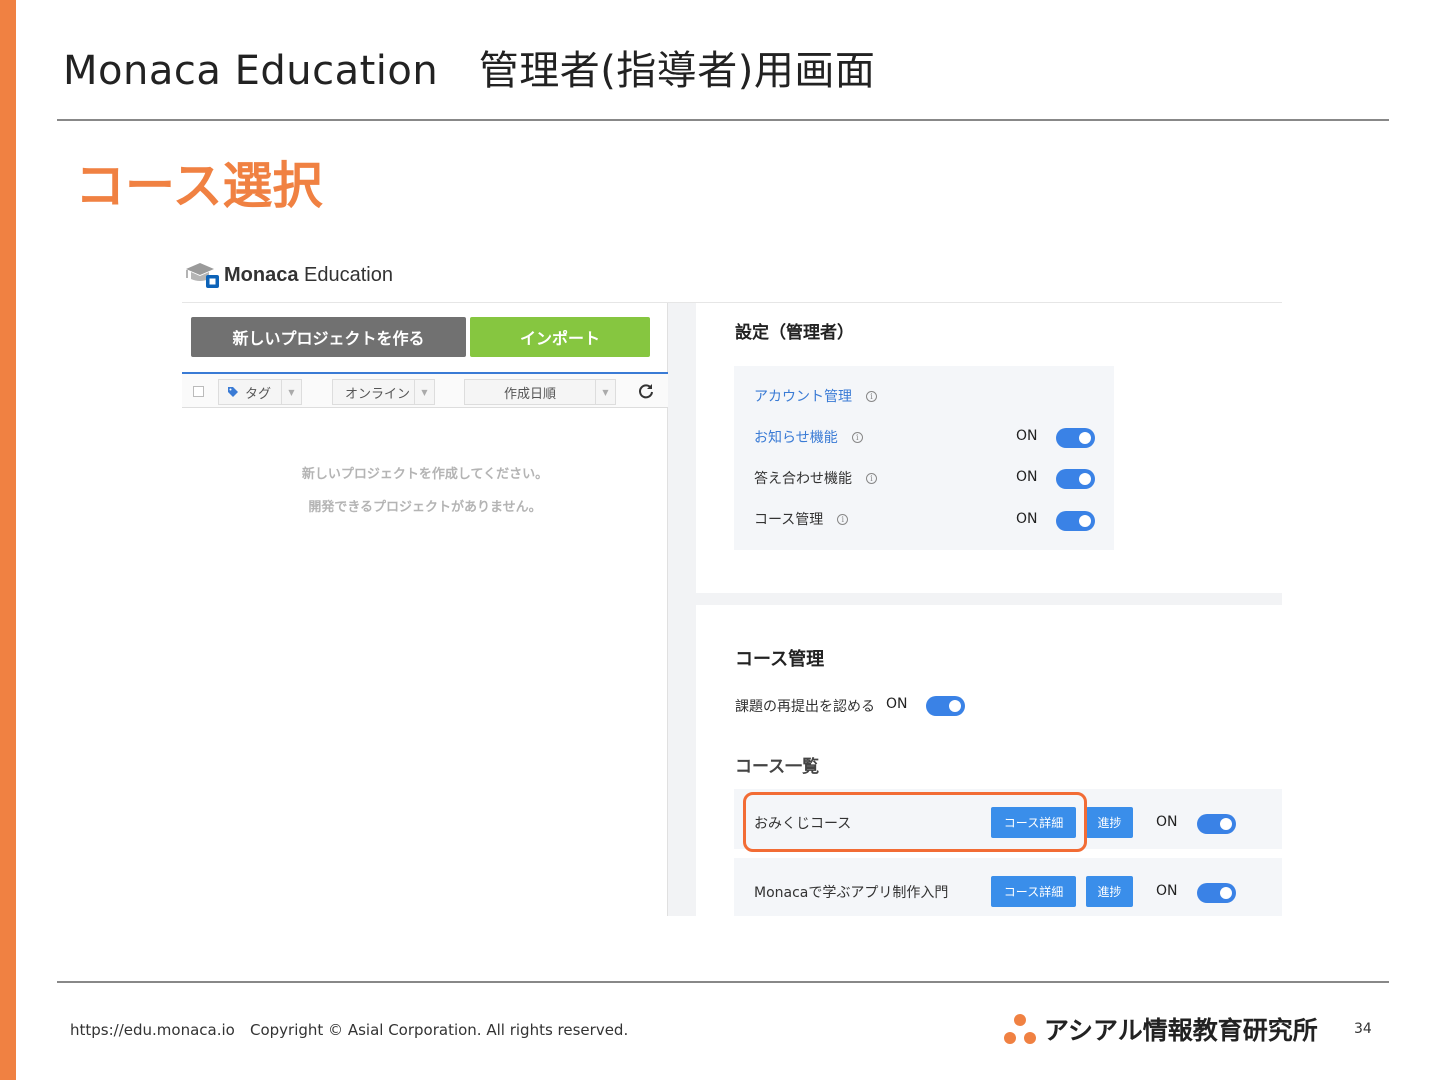 The height and width of the screenshot is (1080, 1440). I want to click on empty-state-message: 新しいプロジェクトを作成してください。, so click(425, 474).